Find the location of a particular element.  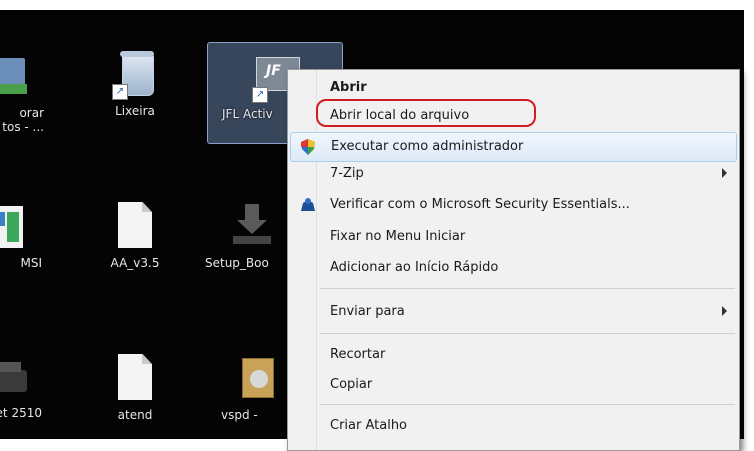

desktop-icon-atend: atend is located at coordinates (135, 387).